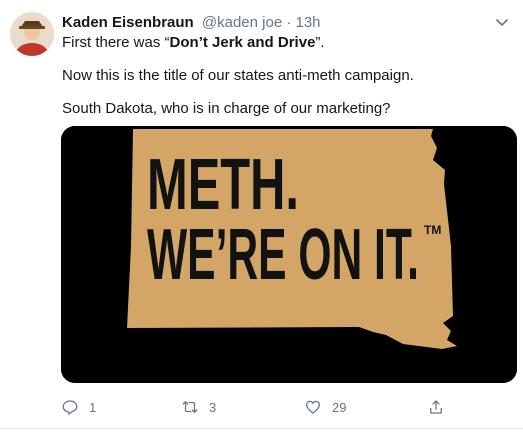 The image size is (523, 435). I want to click on avatar-image, so click(32, 34).